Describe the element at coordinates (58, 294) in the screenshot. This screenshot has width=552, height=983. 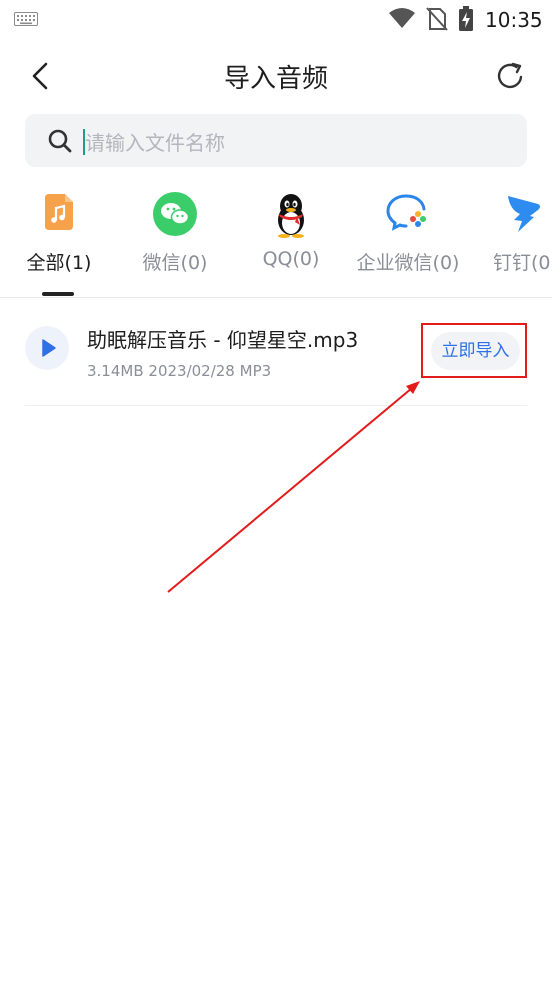
I see `tab-indicator` at that location.